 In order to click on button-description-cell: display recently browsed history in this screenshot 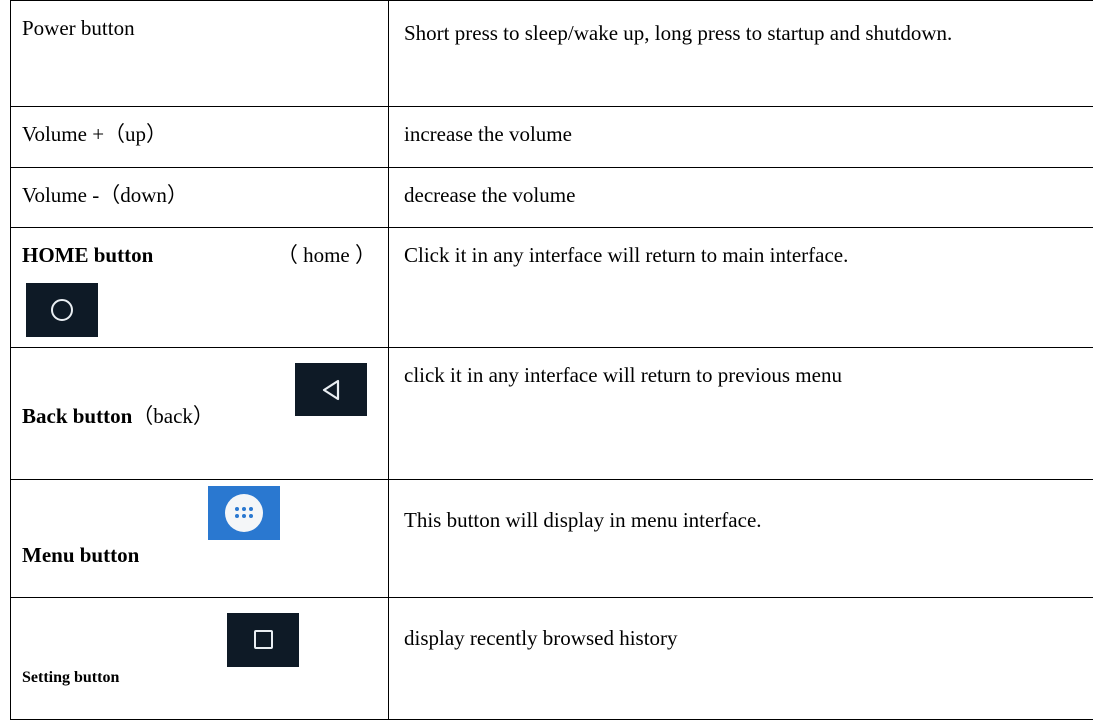, I will do `click(740, 658)`.